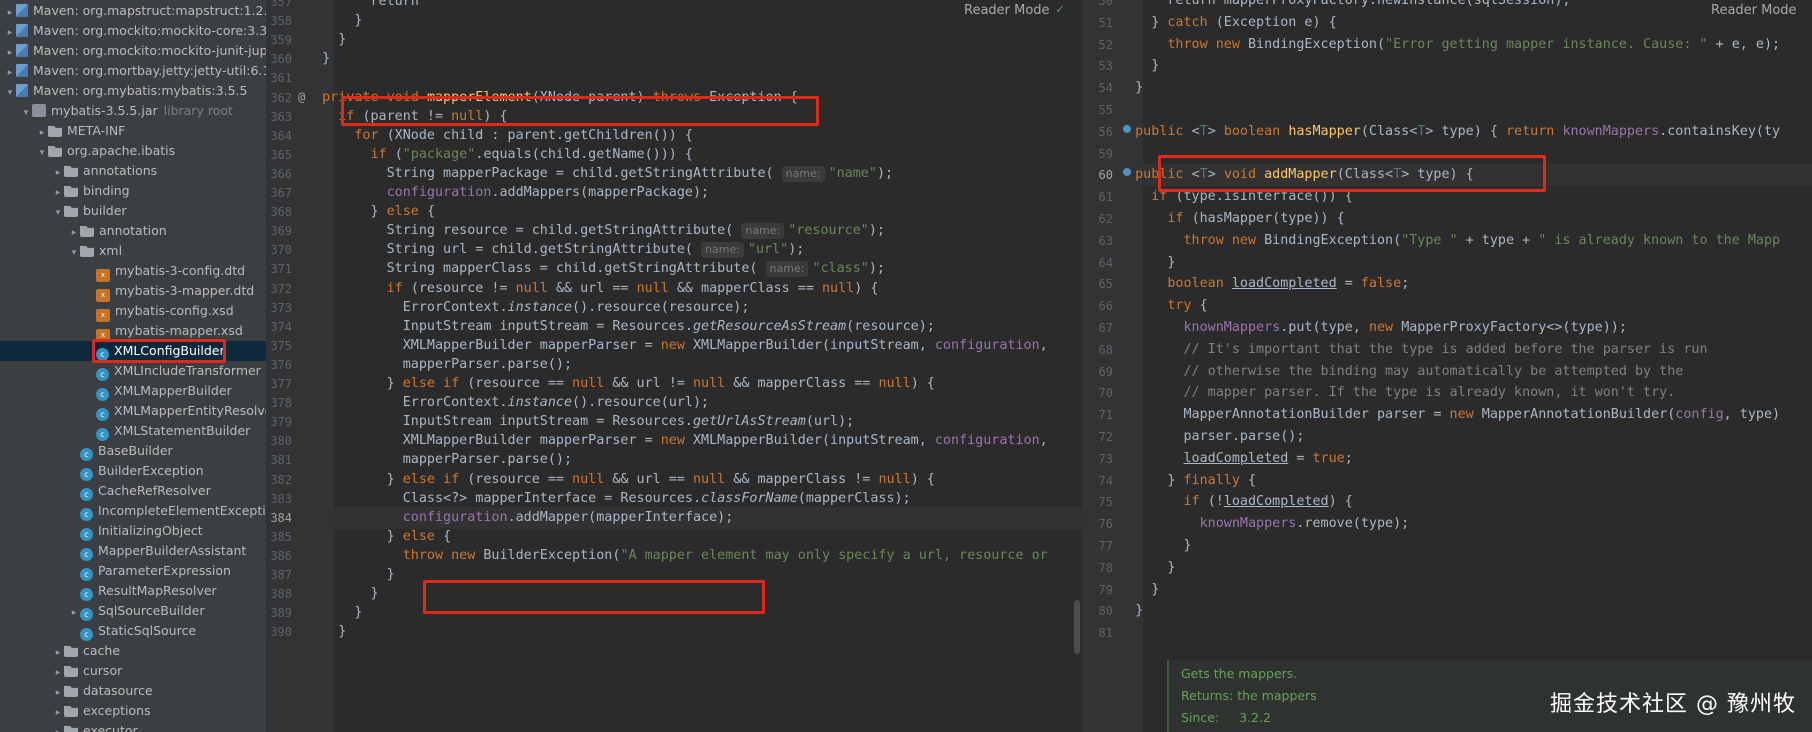 This screenshot has height=732, width=1812. Describe the element at coordinates (133, 11) in the screenshot. I see `tree-item: ▸ Maven: org.mapstruct:mapstruct:1.2.0.Fi` at that location.